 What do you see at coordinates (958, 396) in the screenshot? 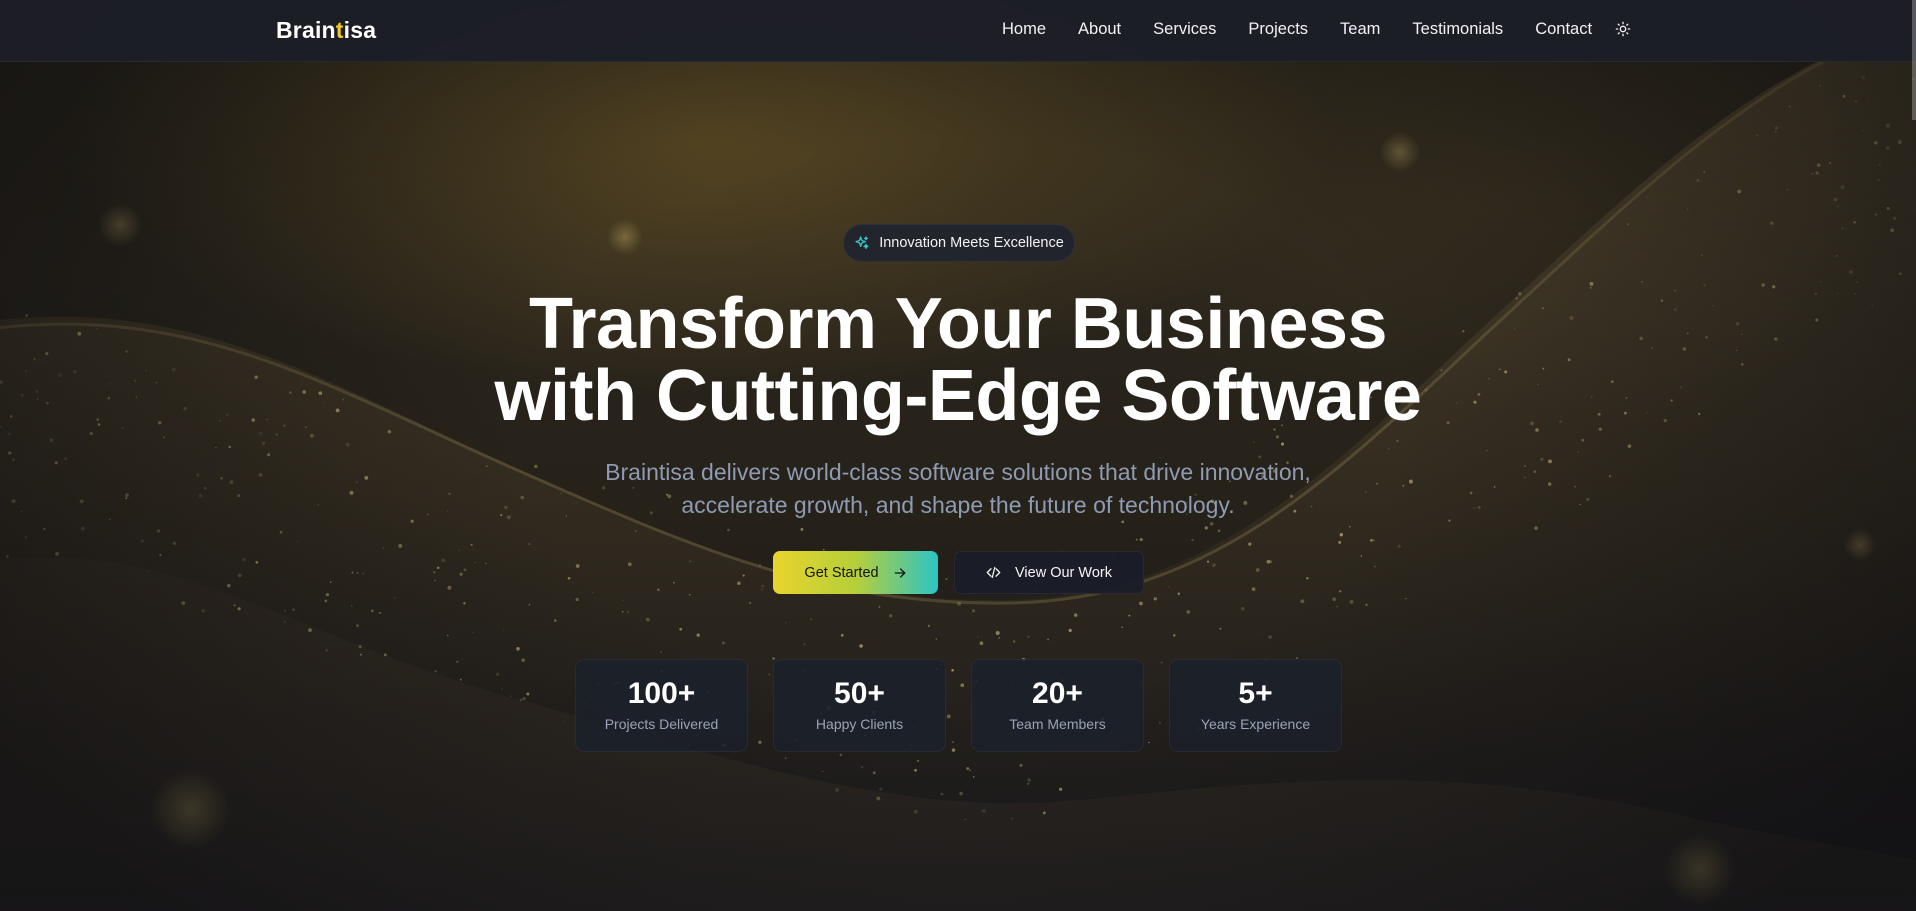
I see `hero-headline-line-2: with Cutting-Edge Software` at bounding box center [958, 396].